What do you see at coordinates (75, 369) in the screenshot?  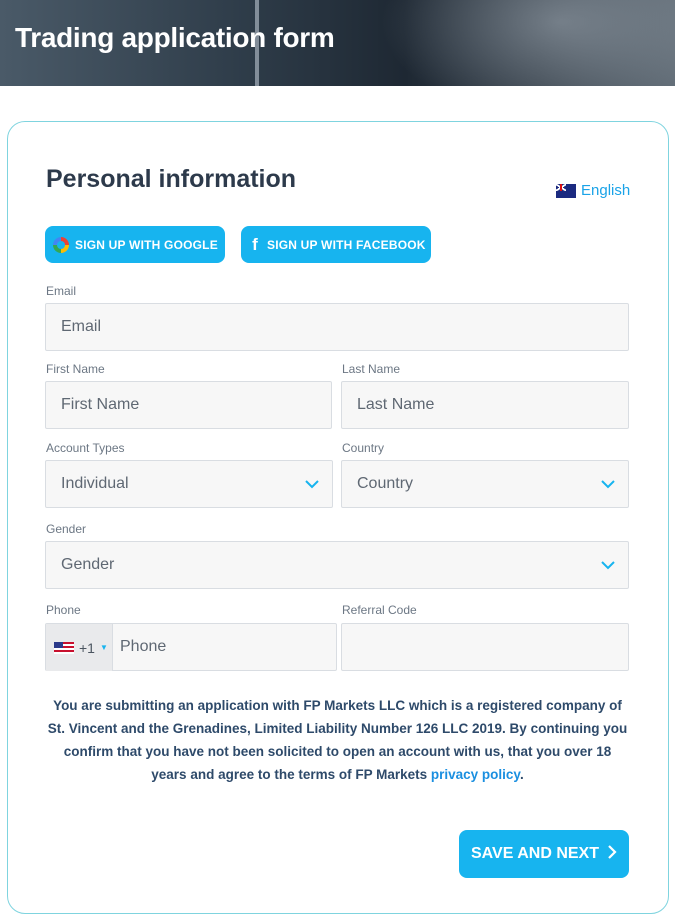 I see `first-name-label: First Name` at bounding box center [75, 369].